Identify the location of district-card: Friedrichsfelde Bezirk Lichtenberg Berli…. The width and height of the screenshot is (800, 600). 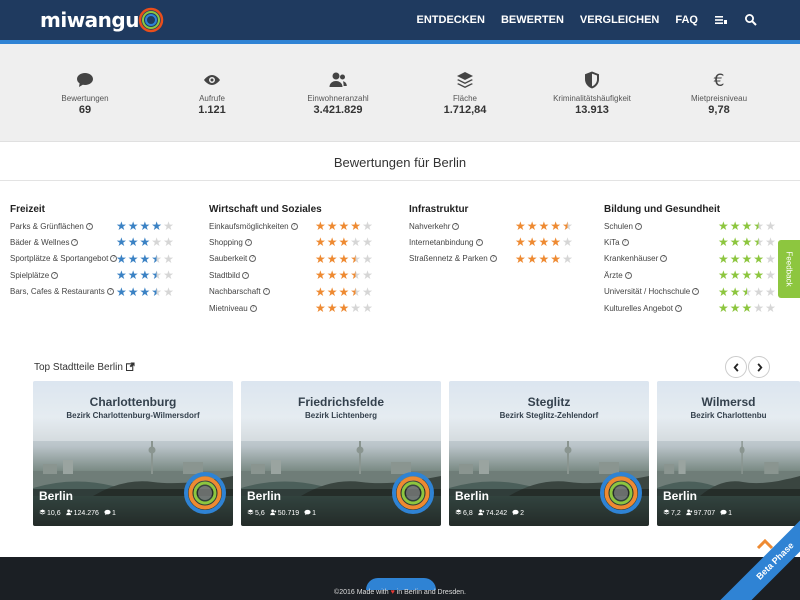
(341, 453).